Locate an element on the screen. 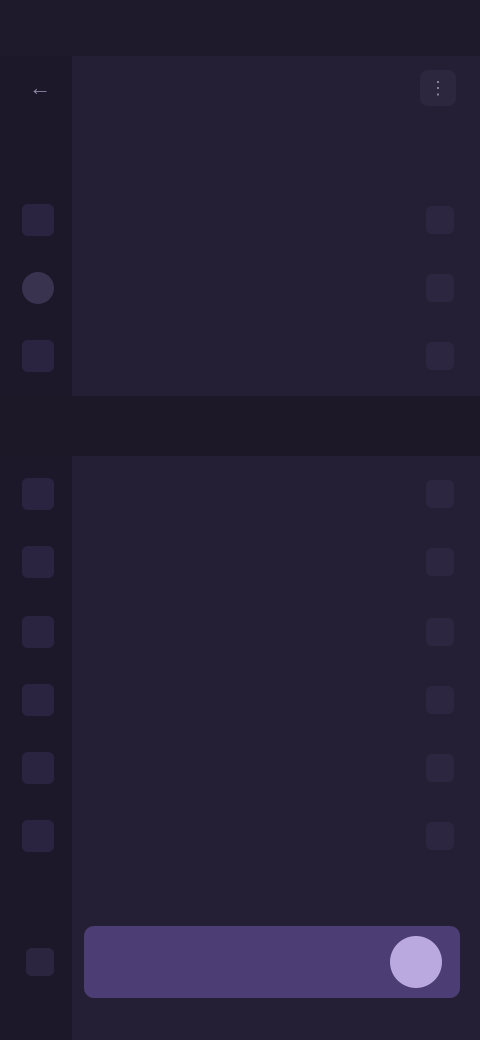 The height and width of the screenshot is (1040, 480). primary-action-bar is located at coordinates (272, 962).